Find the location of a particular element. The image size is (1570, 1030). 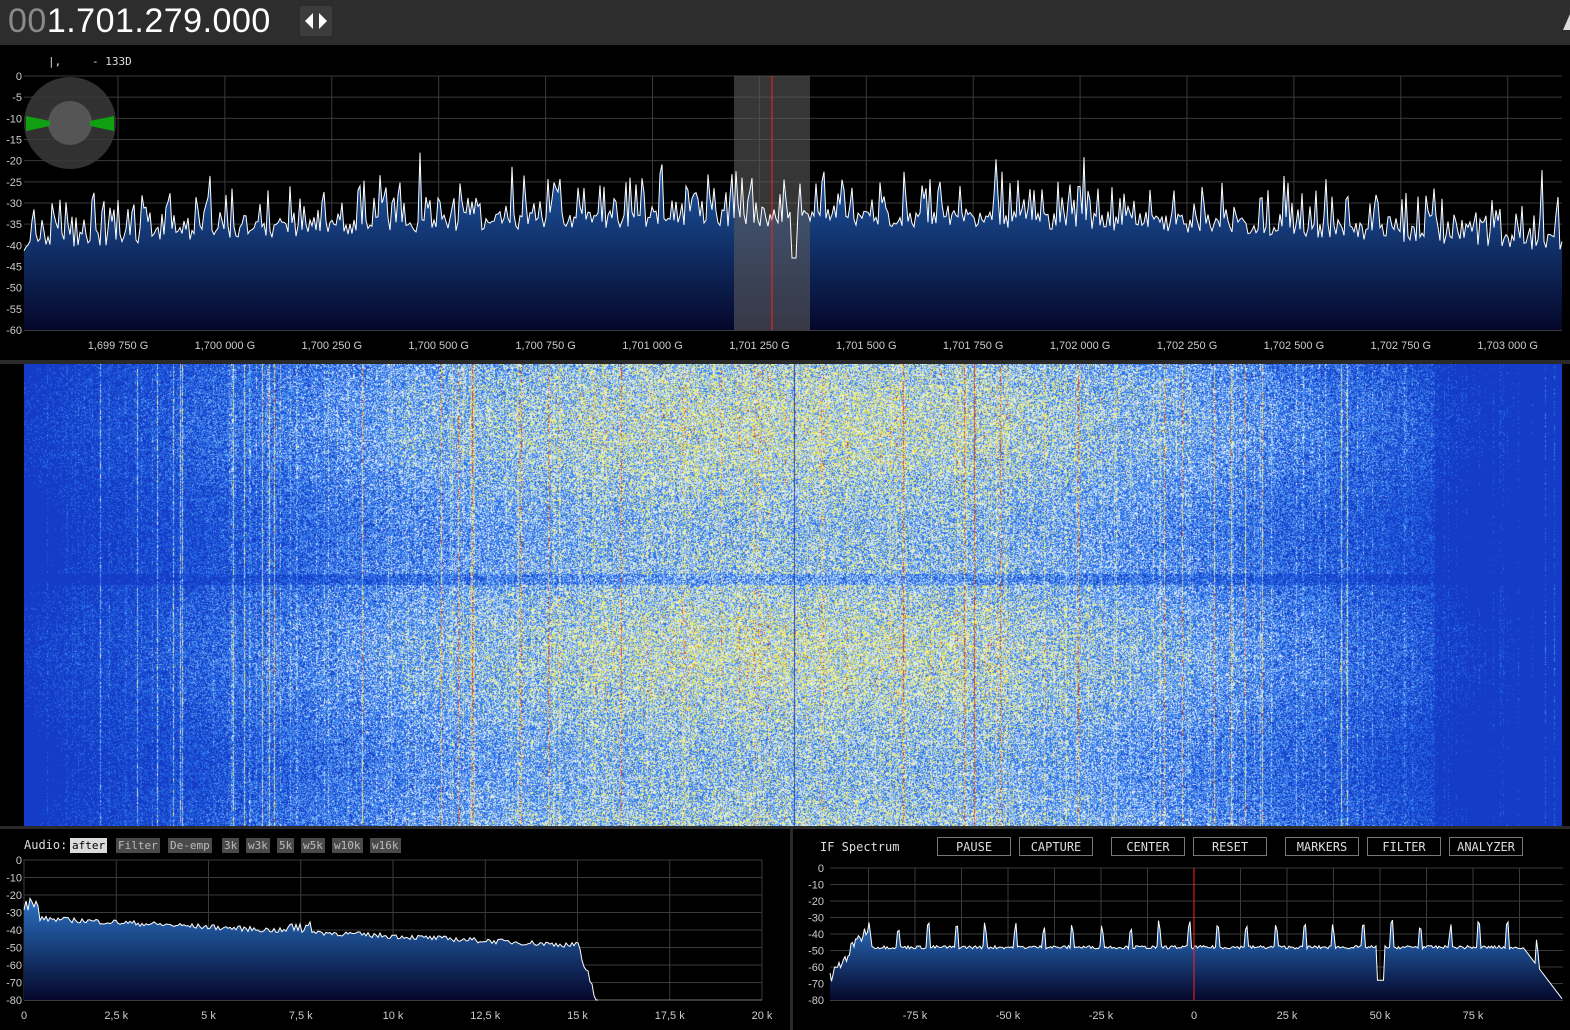

x-tick-label: 12,5 k is located at coordinates (485, 1016).